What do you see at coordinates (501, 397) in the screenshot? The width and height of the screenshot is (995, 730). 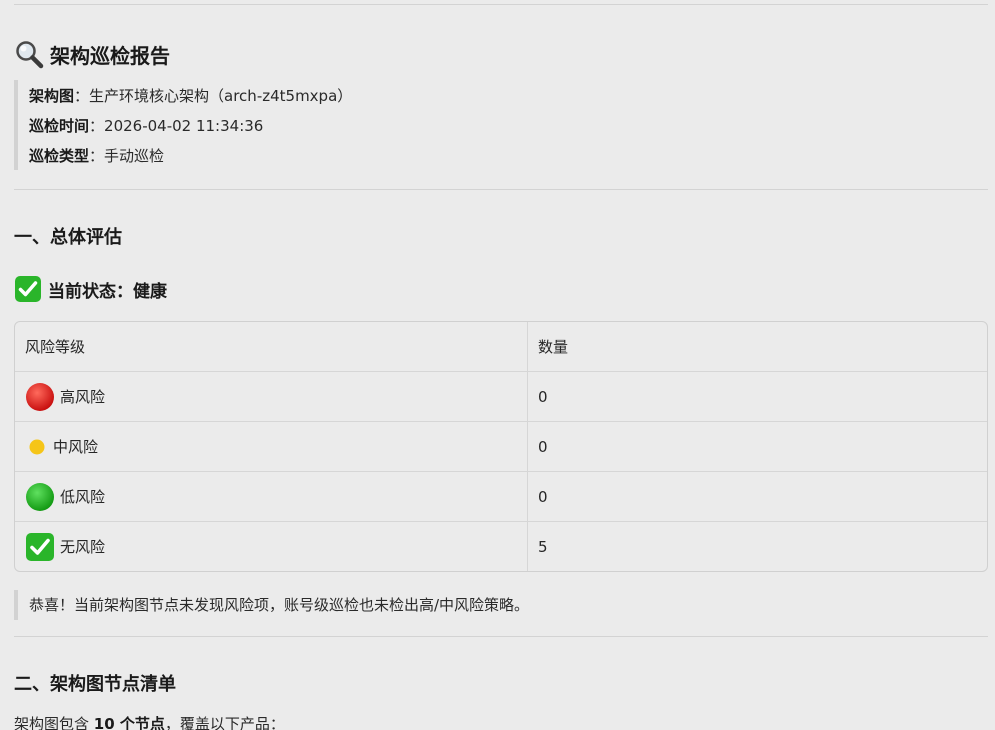 I see `table-row: 高风险 0` at bounding box center [501, 397].